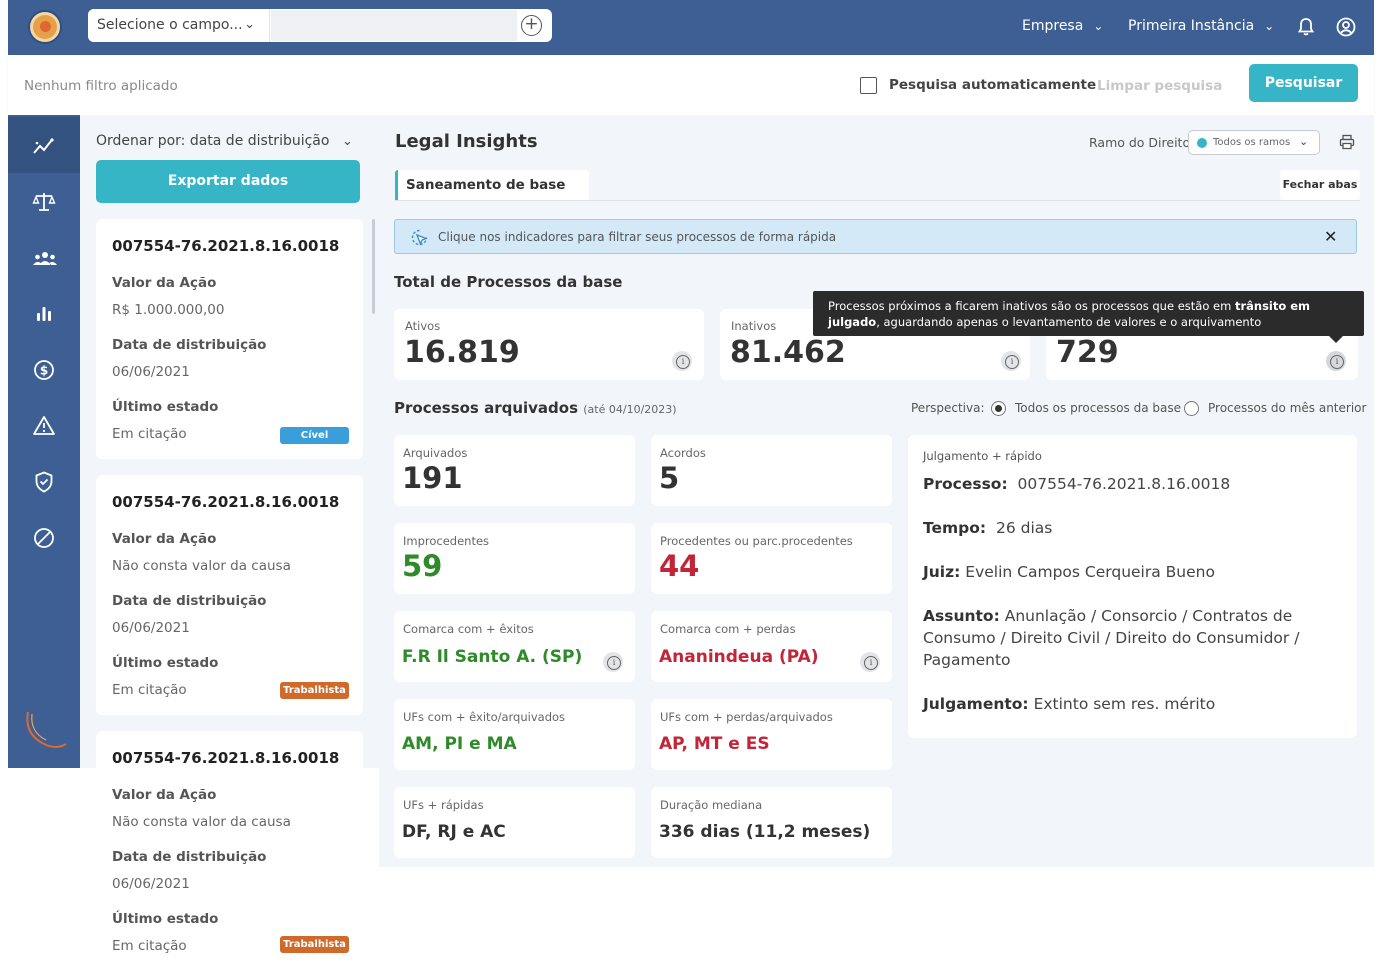  I want to click on sidebar-item-alerts, so click(44, 425).